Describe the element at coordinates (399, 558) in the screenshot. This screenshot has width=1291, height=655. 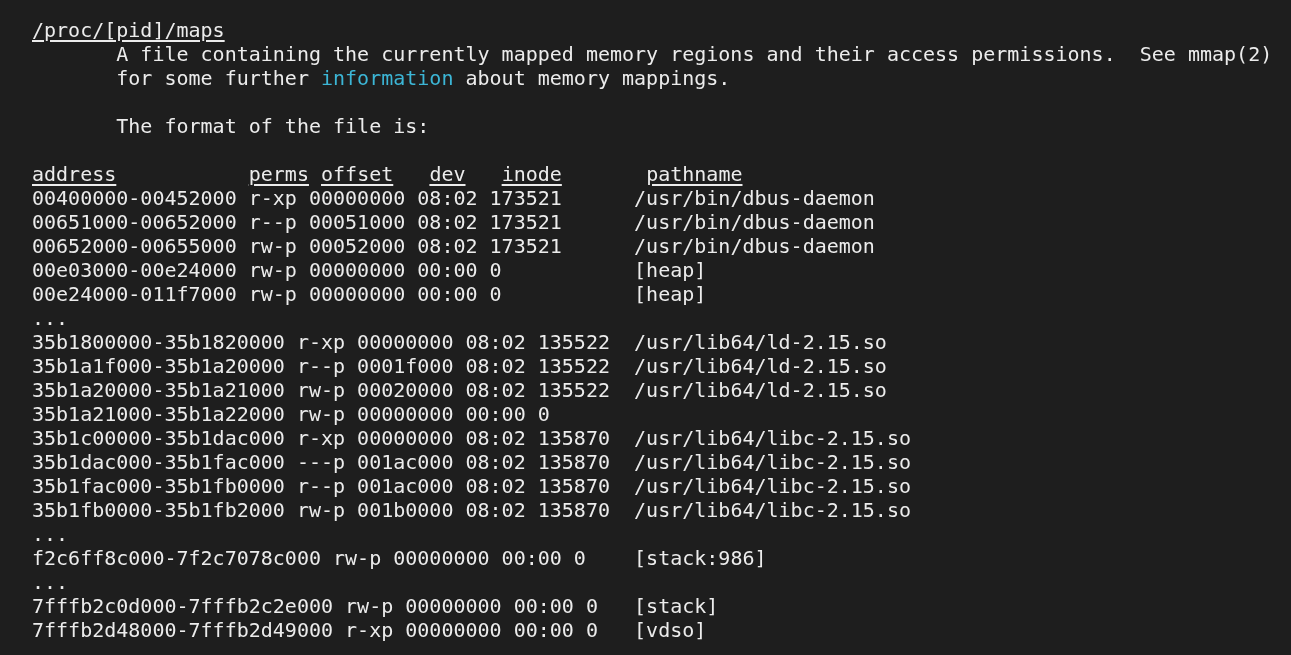
I see `maps-line: f2c6ff8c000-7f2c7078c000 rw-p 00000000 00:00 0 [stack:986]` at that location.